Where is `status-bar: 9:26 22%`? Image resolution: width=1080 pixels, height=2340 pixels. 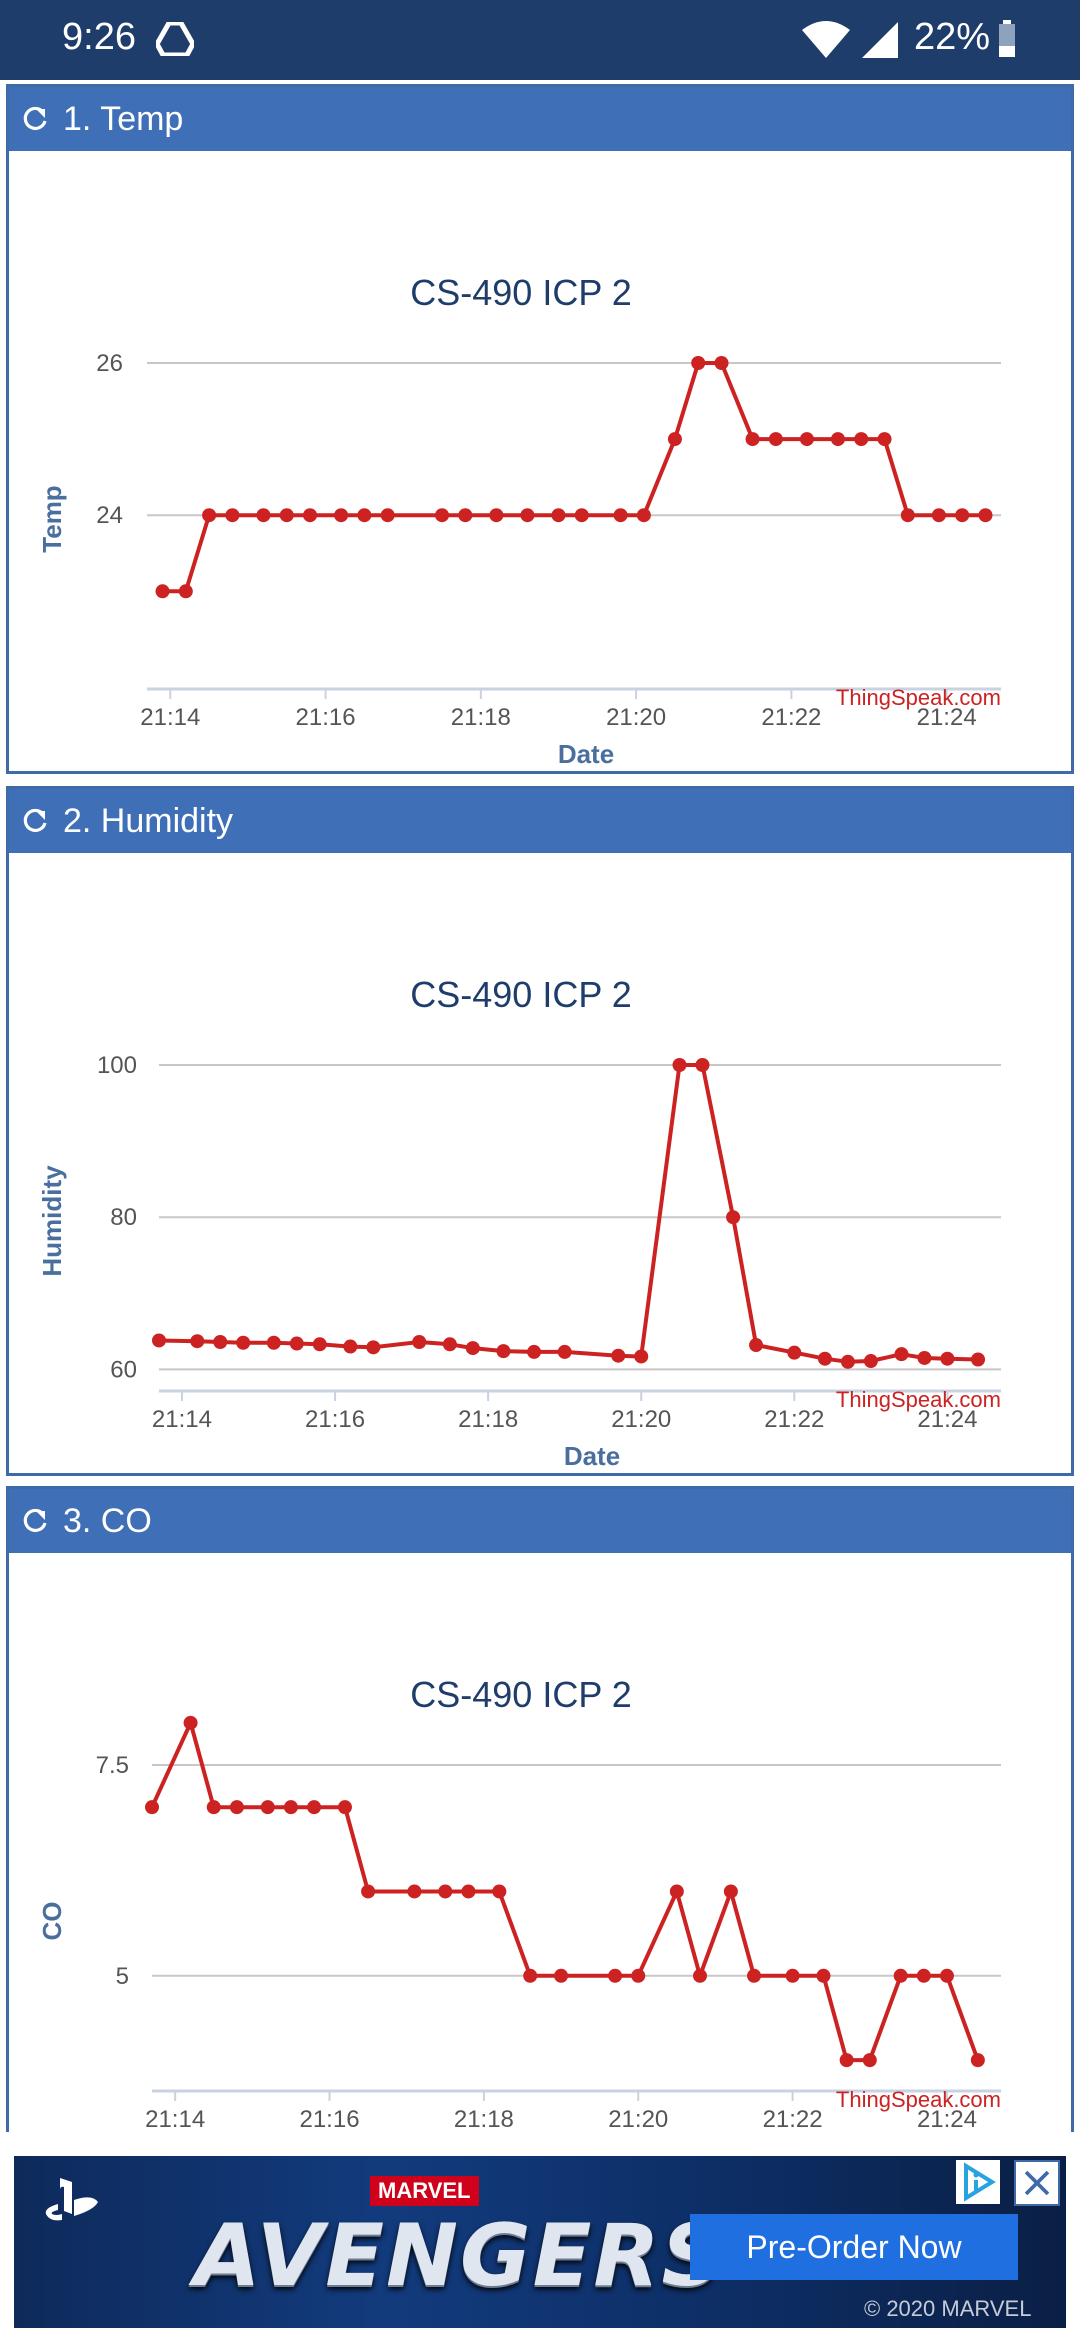
status-bar: 9:26 22% is located at coordinates (540, 40).